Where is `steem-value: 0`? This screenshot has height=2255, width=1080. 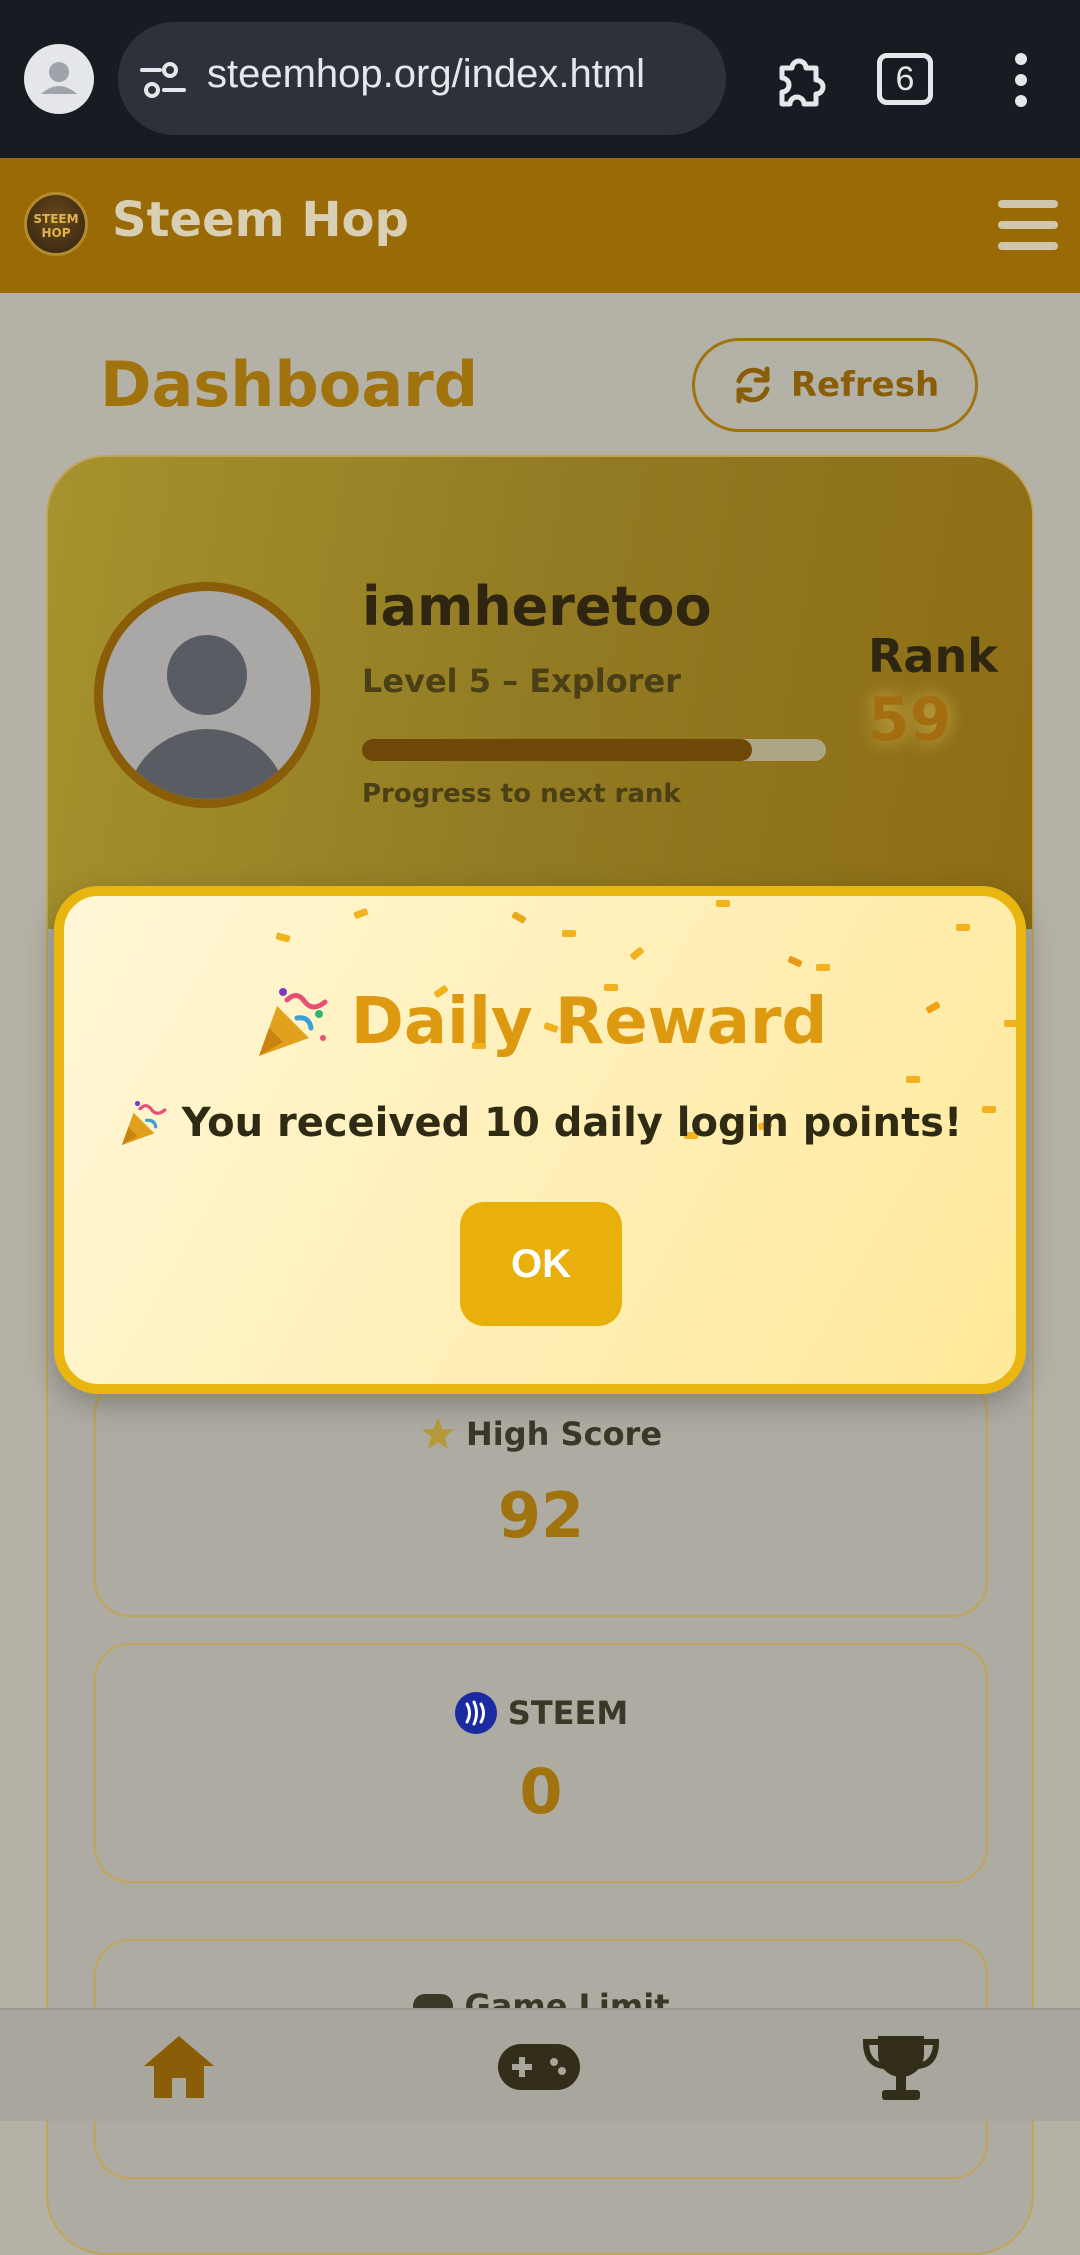 steem-value: 0 is located at coordinates (541, 1791).